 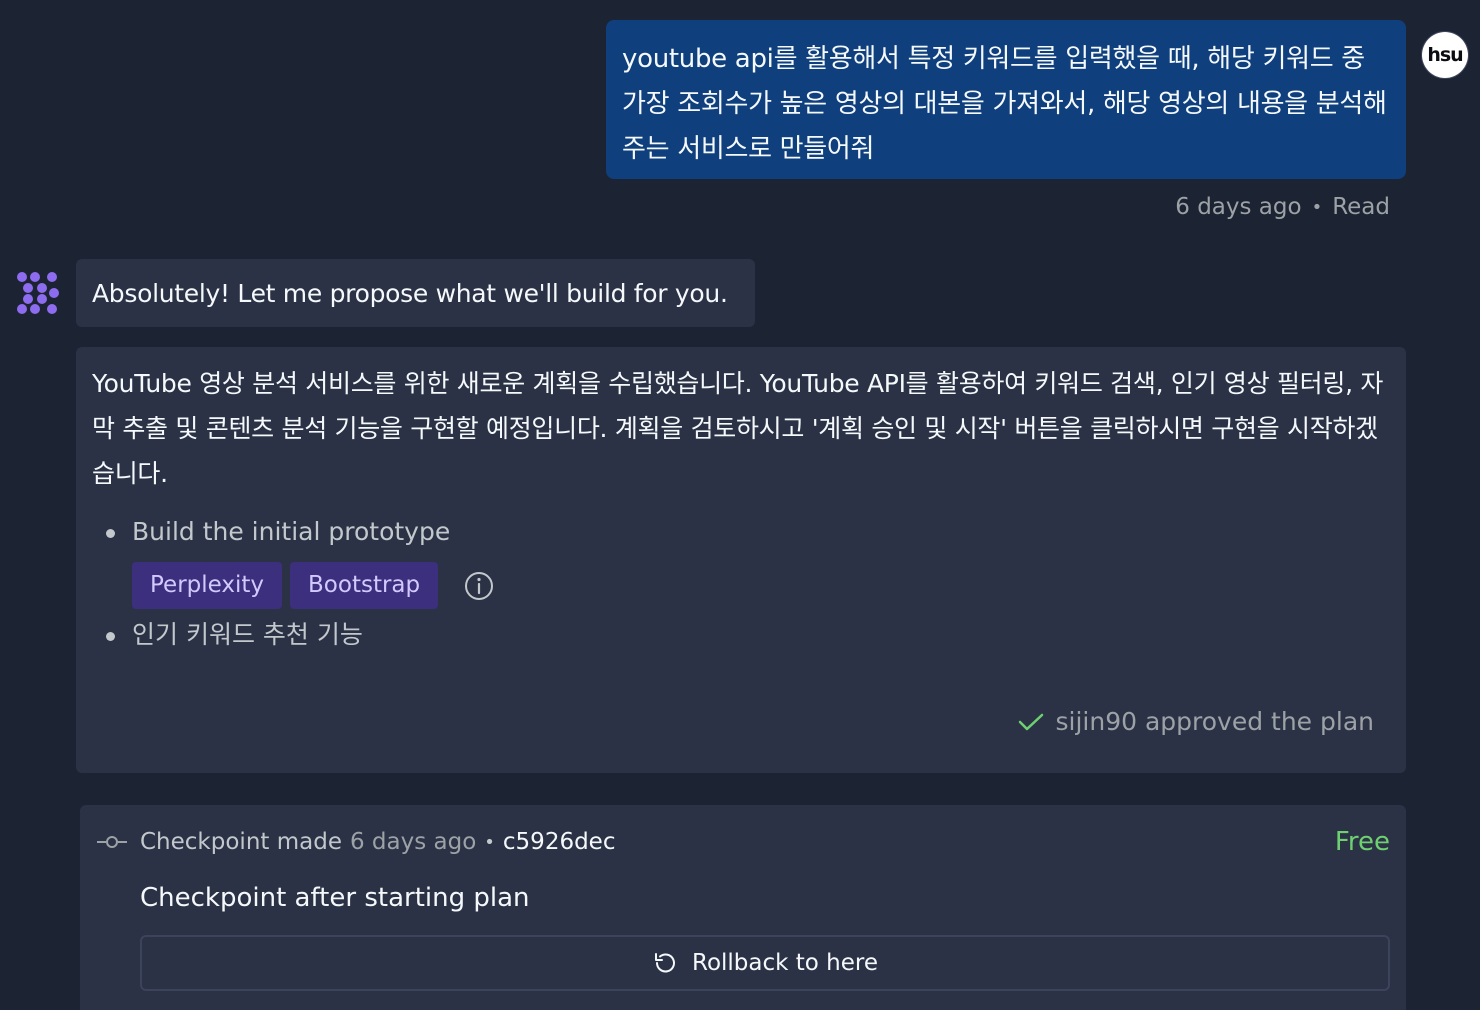 I want to click on message-meta: 6 days ago • Read, so click(x=1282, y=207).